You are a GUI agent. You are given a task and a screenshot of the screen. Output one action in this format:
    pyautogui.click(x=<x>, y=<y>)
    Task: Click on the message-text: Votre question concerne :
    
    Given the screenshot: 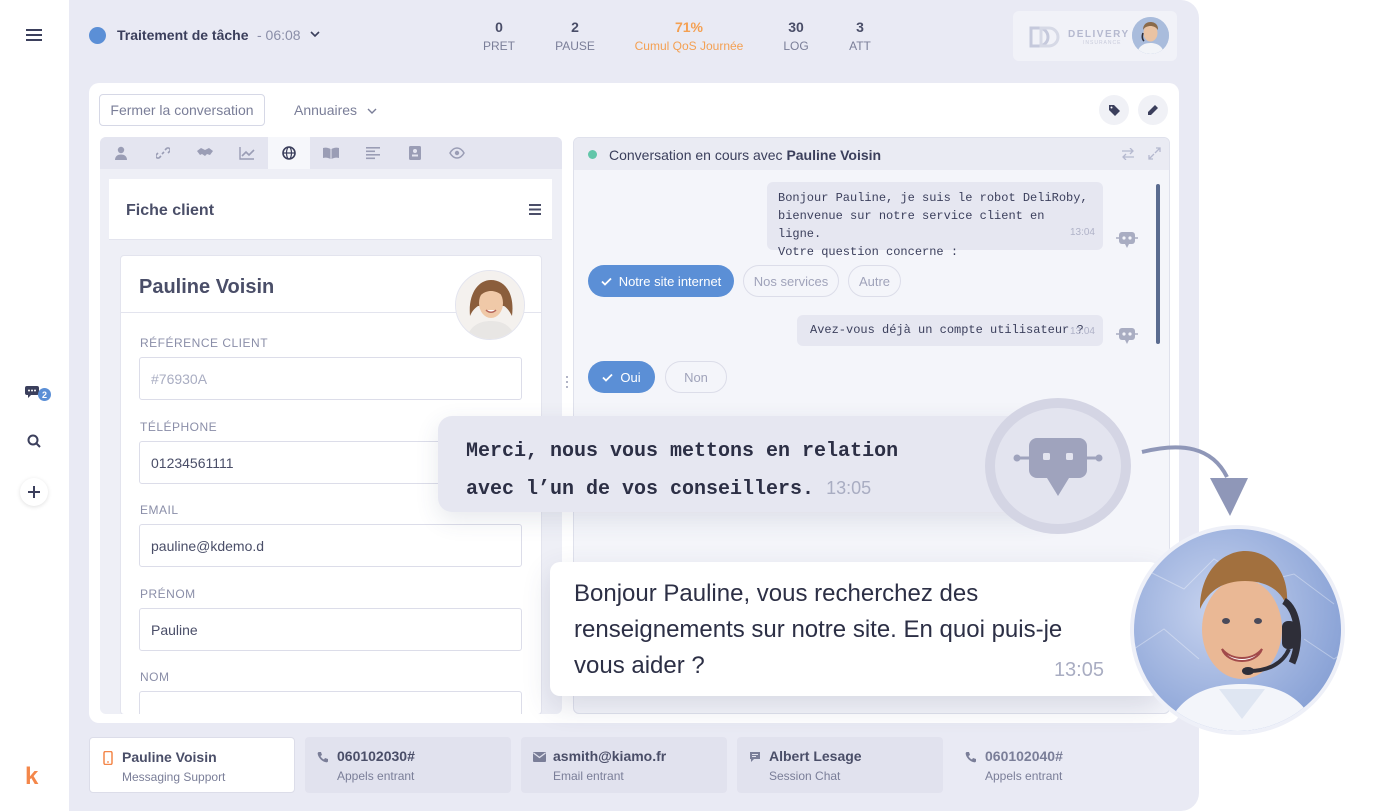 What is the action you would take?
    pyautogui.click(x=868, y=252)
    